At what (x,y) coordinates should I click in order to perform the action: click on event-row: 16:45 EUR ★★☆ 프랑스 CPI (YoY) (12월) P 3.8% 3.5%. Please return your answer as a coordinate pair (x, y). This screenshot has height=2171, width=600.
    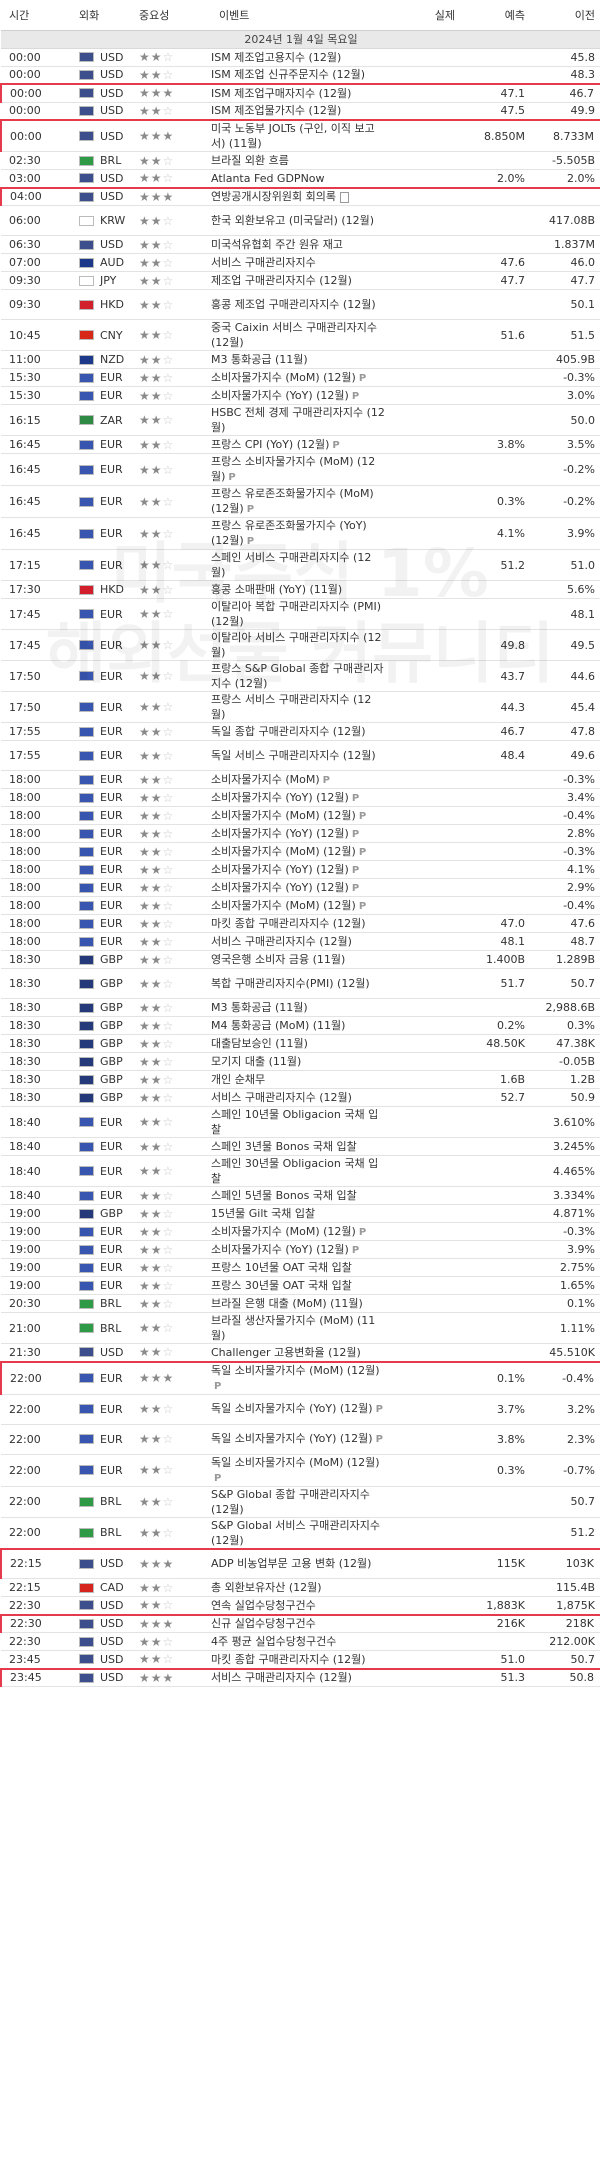
    Looking at the image, I should click on (300, 444).